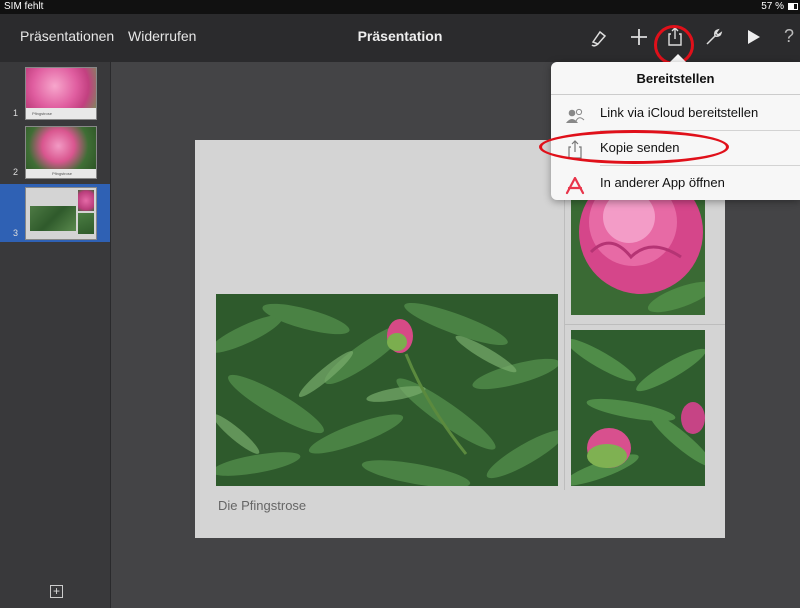 This screenshot has height=608, width=800. Describe the element at coordinates (638, 408) in the screenshot. I see `peony-buds-photo` at that location.